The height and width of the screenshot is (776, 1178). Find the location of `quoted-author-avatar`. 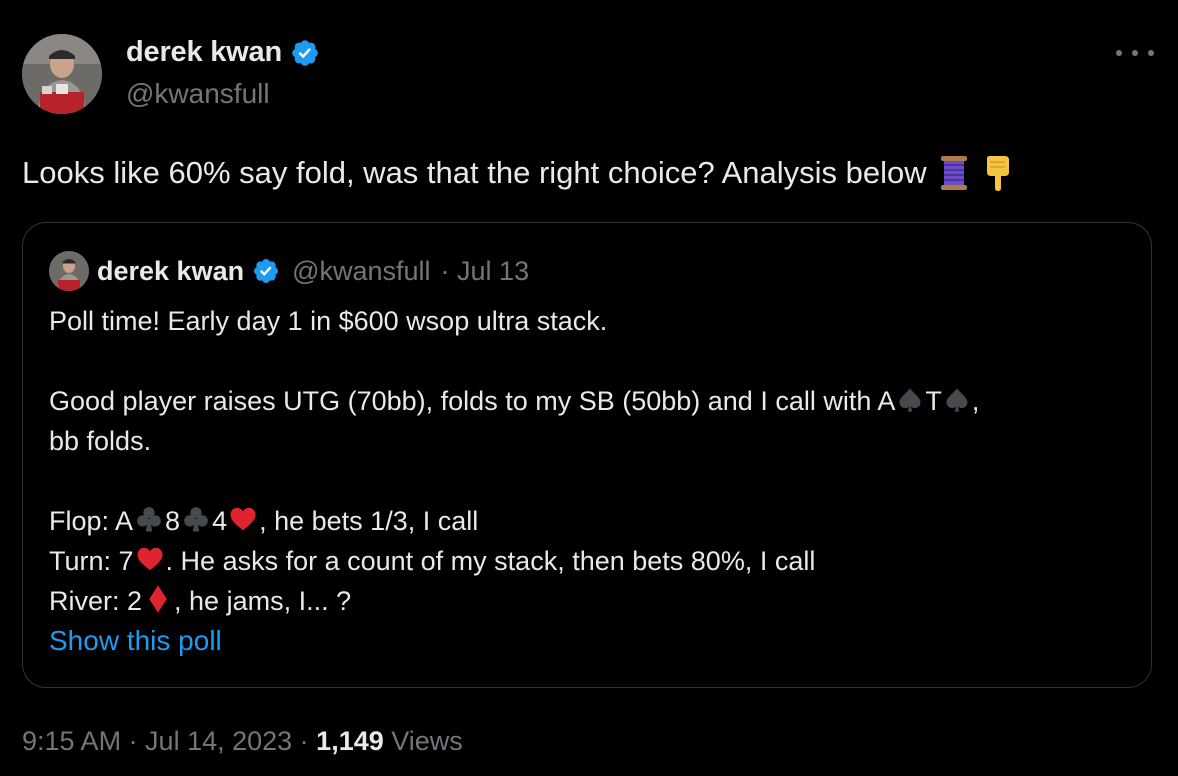

quoted-author-avatar is located at coordinates (69, 271).